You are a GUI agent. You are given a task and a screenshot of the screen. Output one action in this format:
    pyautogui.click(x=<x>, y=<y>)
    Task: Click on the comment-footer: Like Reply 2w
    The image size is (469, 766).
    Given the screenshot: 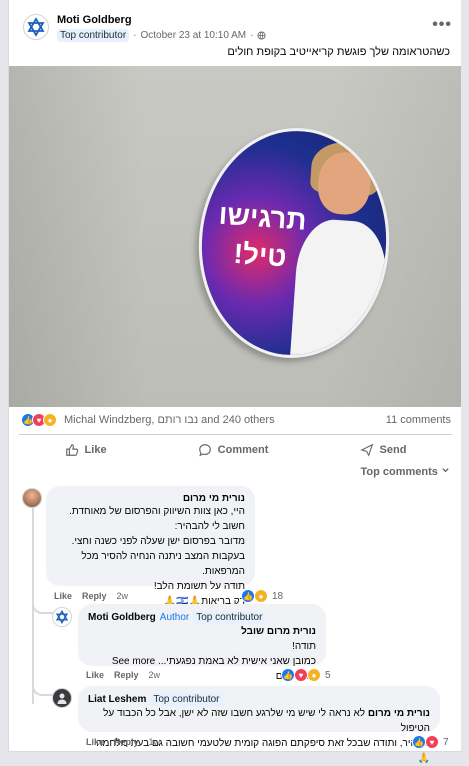 What is the action you would take?
    pyautogui.click(x=91, y=596)
    